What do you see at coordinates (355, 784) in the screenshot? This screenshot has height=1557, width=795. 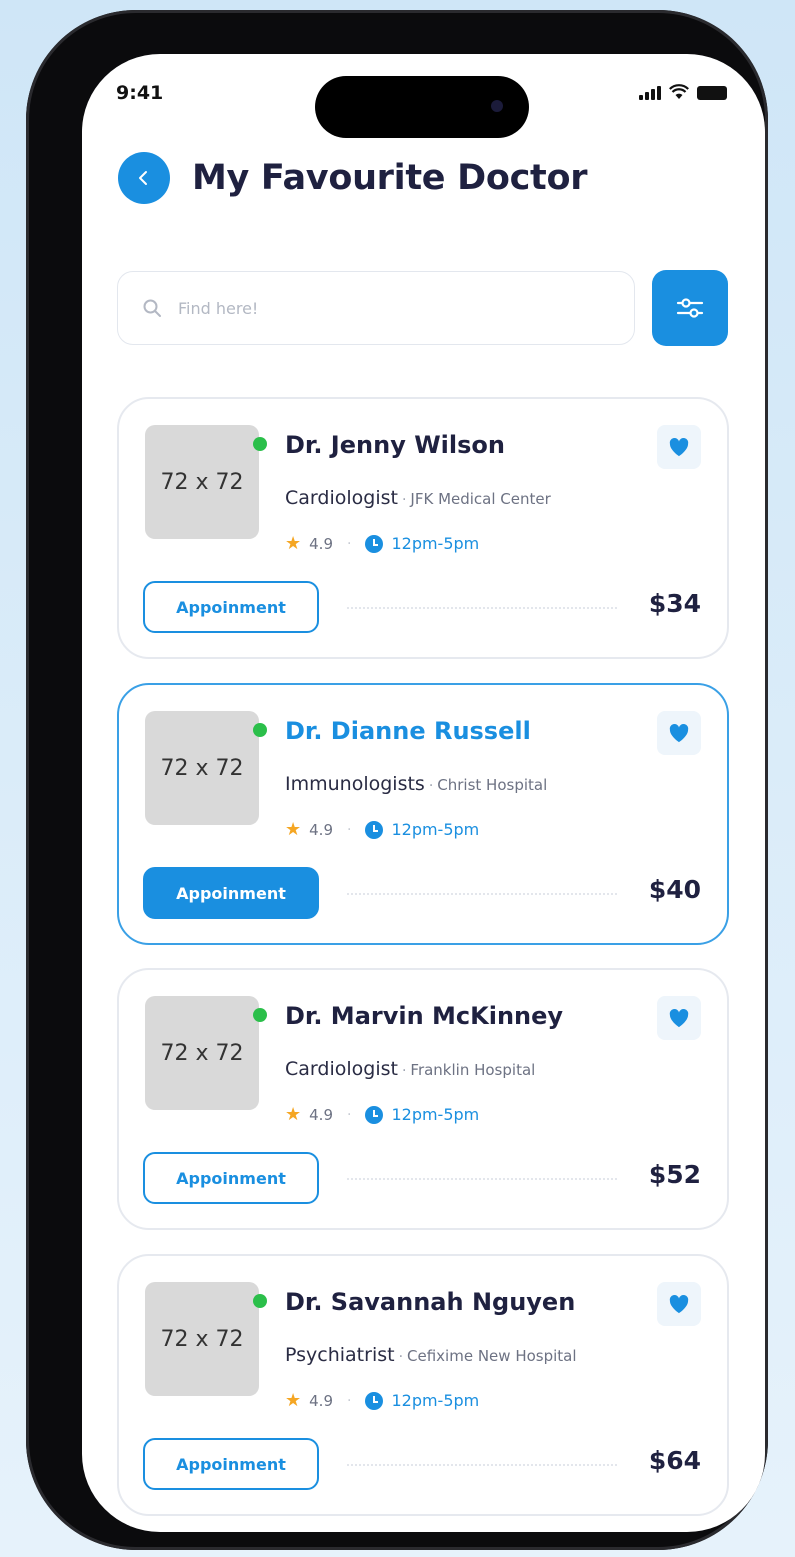 I see `doctor-specialty: Immunologists` at bounding box center [355, 784].